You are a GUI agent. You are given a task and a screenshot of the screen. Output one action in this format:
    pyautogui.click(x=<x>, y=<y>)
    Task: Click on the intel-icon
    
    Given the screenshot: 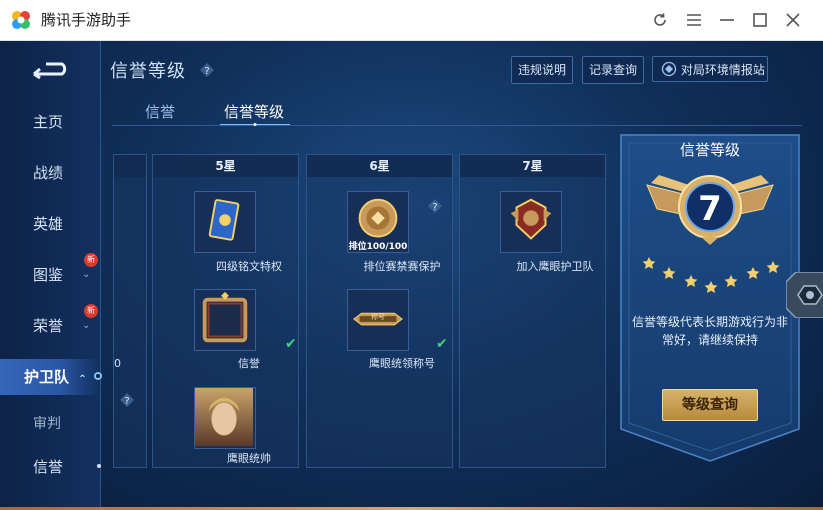 What is the action you would take?
    pyautogui.click(x=669, y=69)
    